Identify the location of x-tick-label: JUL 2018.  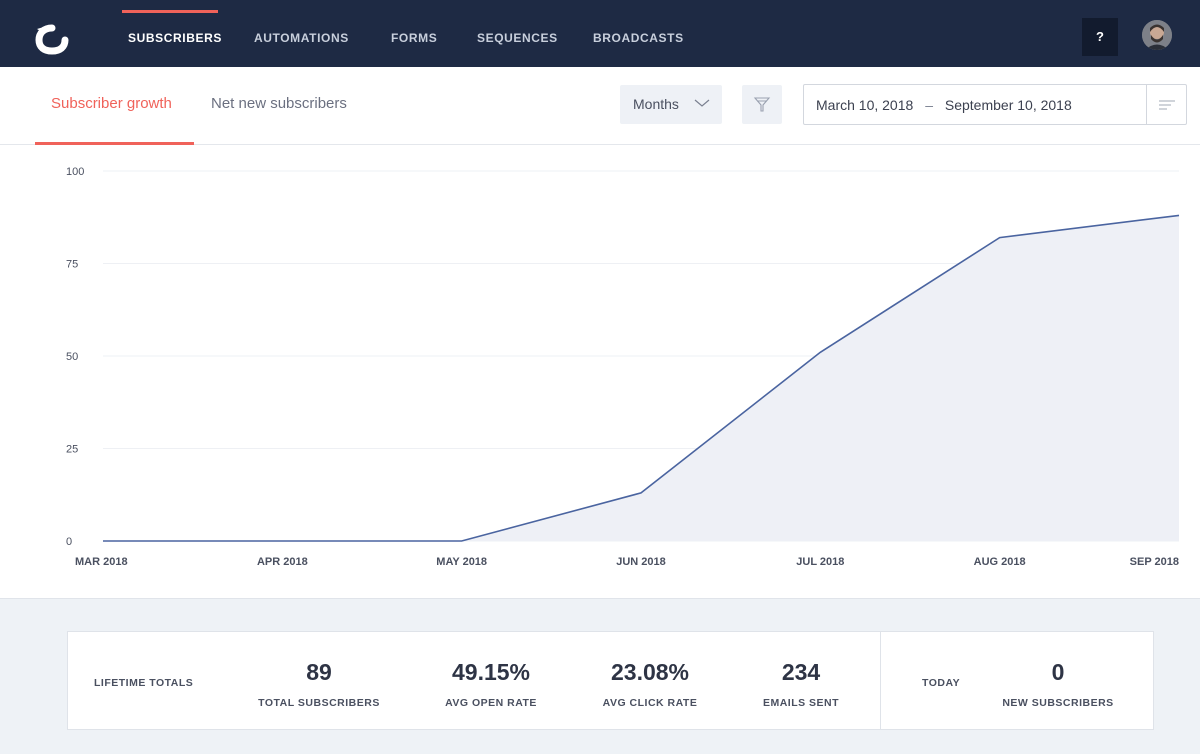
(820, 562).